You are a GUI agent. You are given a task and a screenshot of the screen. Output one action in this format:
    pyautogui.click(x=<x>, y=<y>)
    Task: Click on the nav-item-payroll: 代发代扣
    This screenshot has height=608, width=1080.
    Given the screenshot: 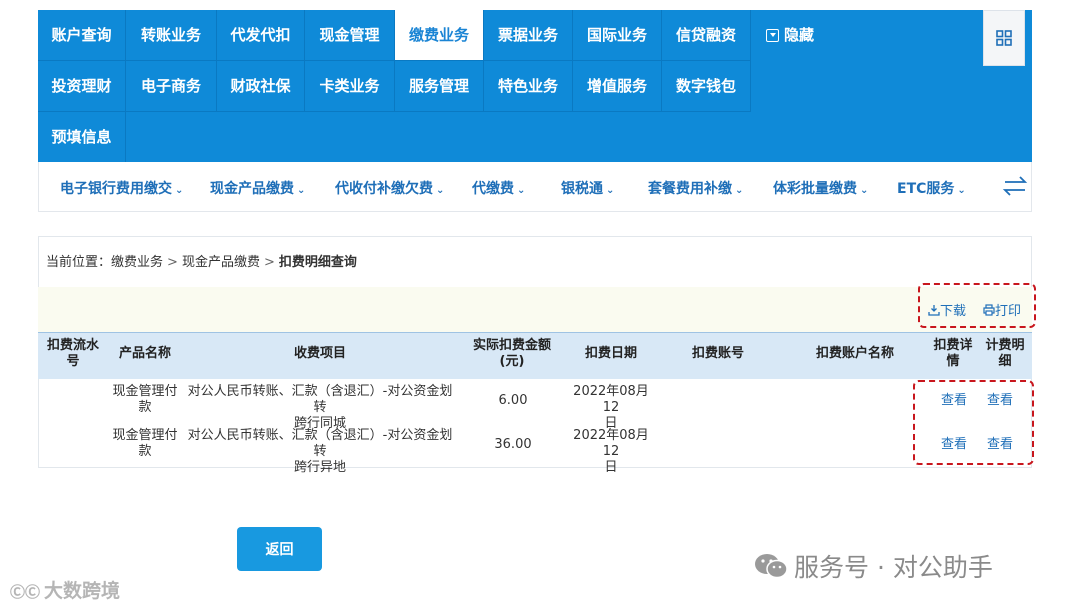 What is the action you would take?
    pyautogui.click(x=261, y=35)
    